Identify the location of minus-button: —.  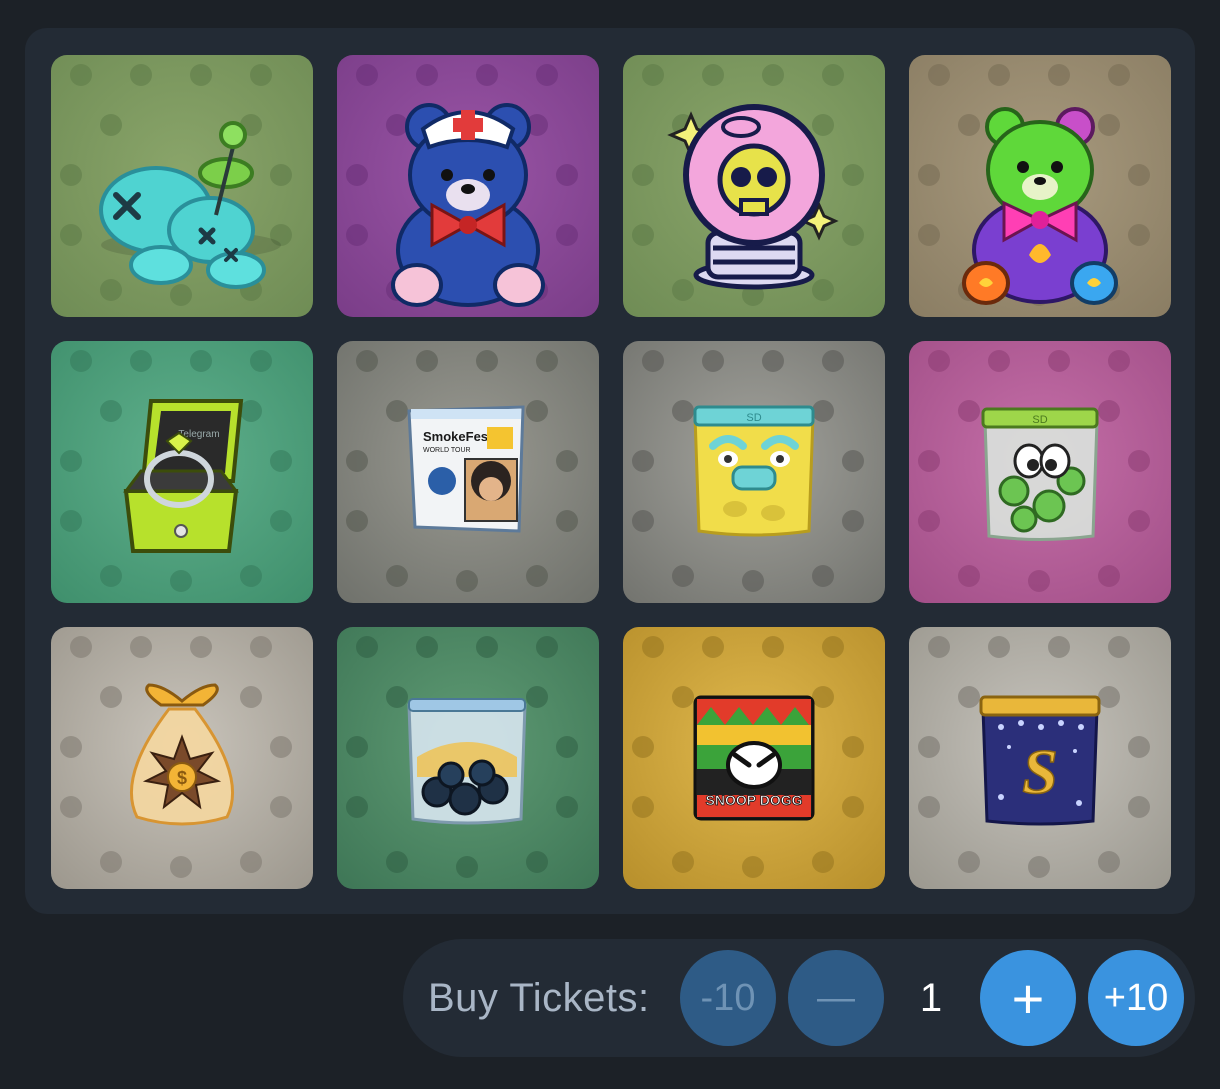
(836, 998).